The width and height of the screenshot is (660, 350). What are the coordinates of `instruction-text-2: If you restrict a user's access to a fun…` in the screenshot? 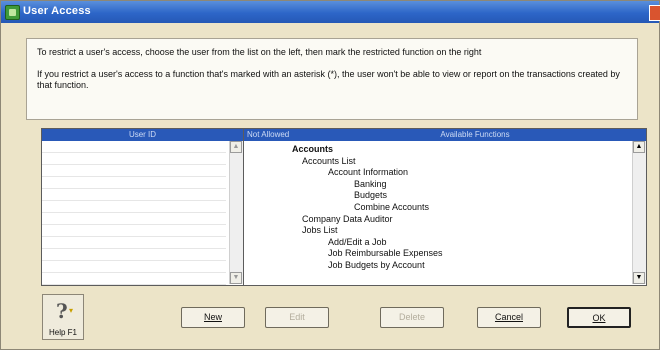 It's located at (328, 79).